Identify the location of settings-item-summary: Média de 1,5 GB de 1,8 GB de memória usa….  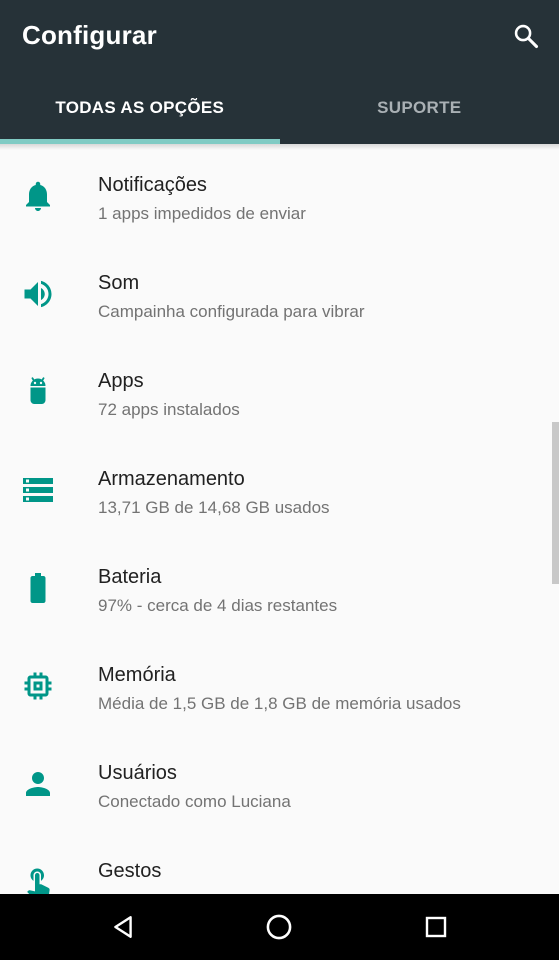
(279, 703).